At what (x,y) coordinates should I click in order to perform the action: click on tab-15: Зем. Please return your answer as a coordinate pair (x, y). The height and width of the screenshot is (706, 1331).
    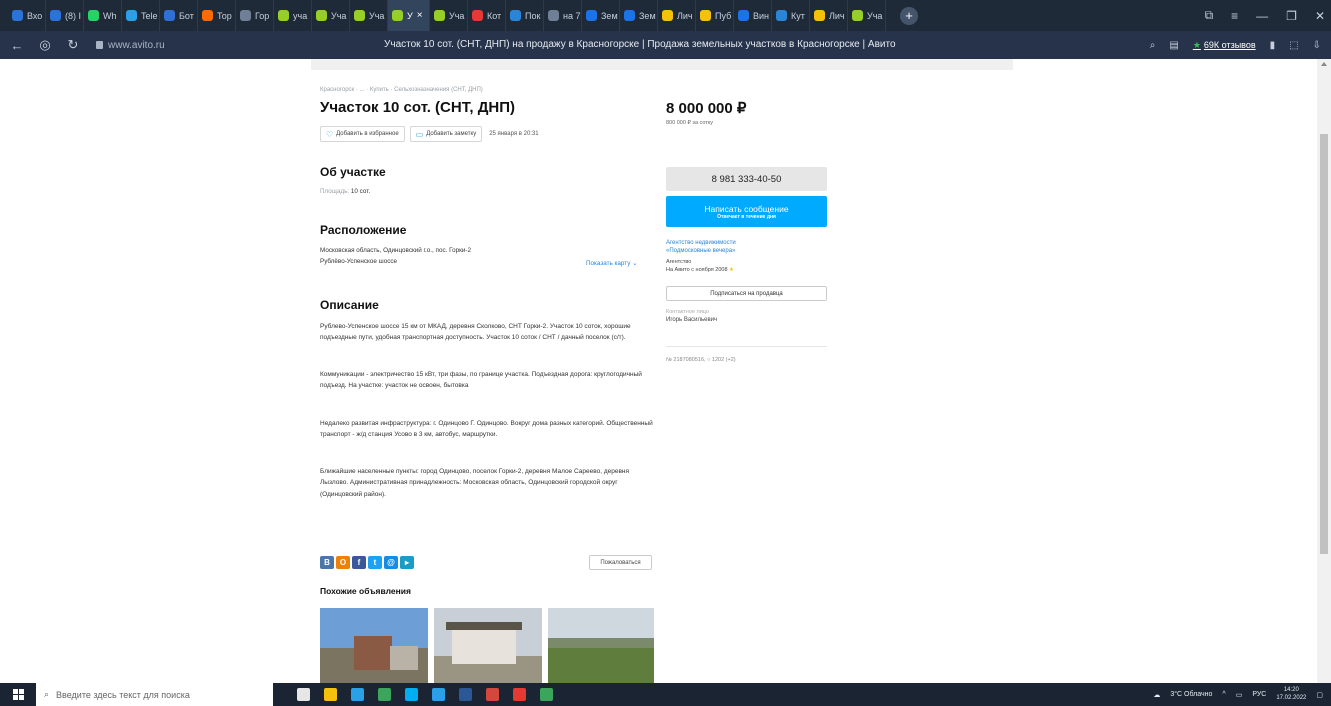
    Looking at the image, I should click on (601, 15).